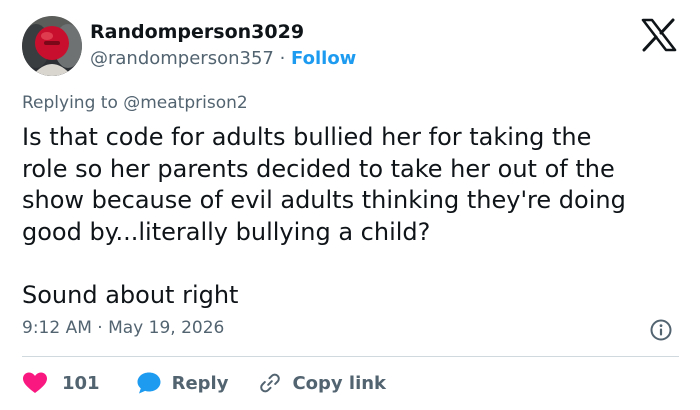 This screenshot has width=700, height=410. I want to click on x-logo-icon, so click(659, 35).